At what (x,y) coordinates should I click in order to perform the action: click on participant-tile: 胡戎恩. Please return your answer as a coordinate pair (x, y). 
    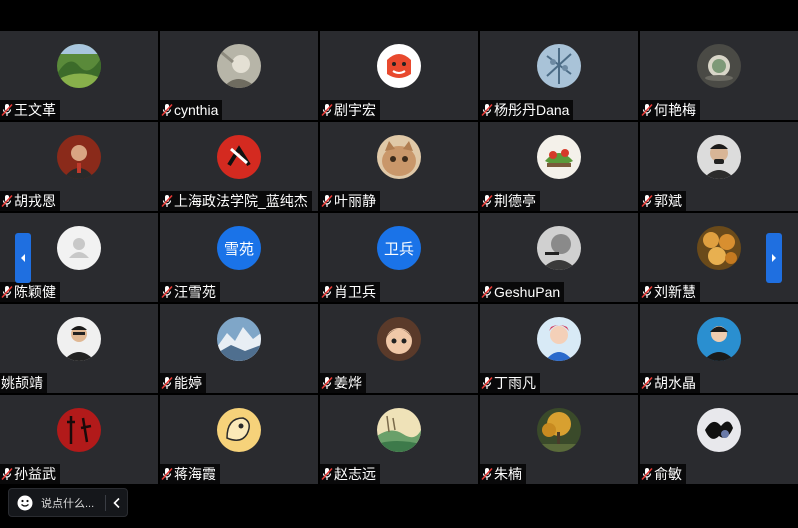
    Looking at the image, I should click on (79, 166).